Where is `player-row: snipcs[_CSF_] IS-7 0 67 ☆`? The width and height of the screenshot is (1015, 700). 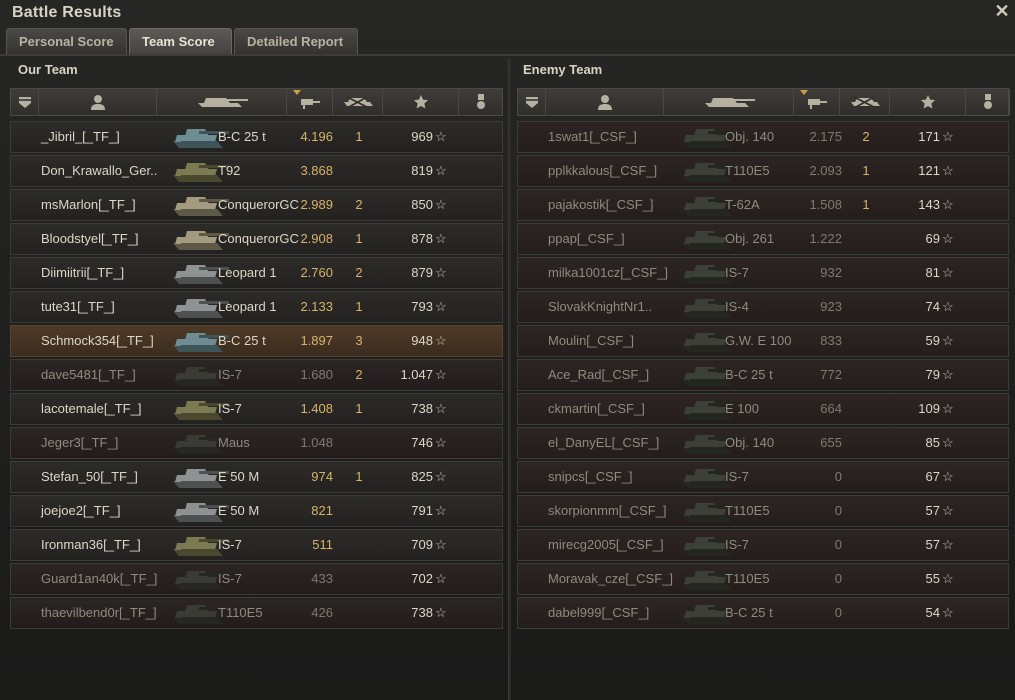
player-row: snipcs[_CSF_] IS-7 0 67 ☆ is located at coordinates (763, 477).